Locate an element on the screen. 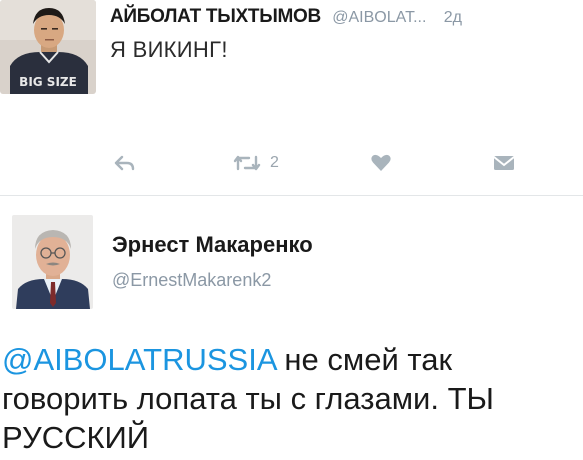  tweet-divider is located at coordinates (291, 195).